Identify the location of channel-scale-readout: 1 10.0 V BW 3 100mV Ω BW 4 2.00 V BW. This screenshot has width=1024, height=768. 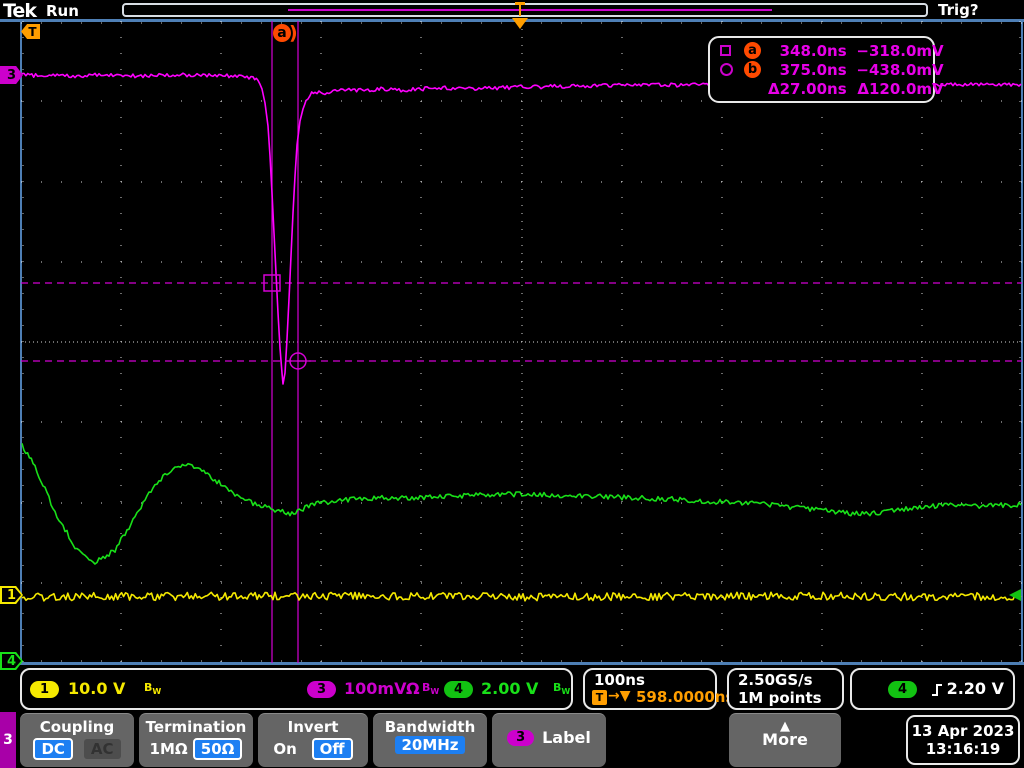
(296, 689).